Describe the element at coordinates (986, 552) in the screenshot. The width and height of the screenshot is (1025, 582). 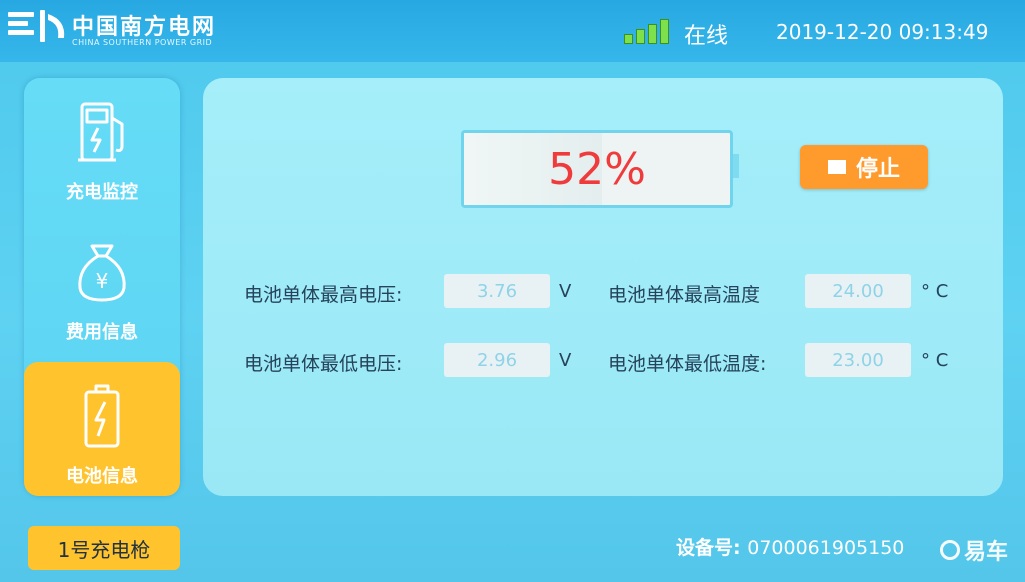
I see `watermark-text: 易车` at that location.